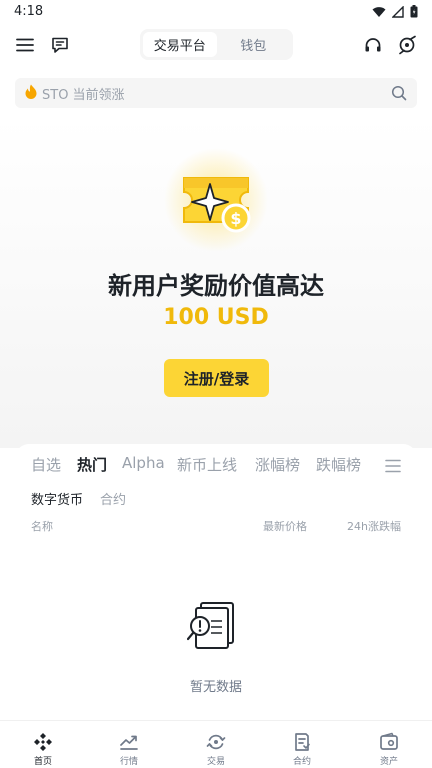  I want to click on search-placeholder: STO 当前领涨, so click(83, 95).